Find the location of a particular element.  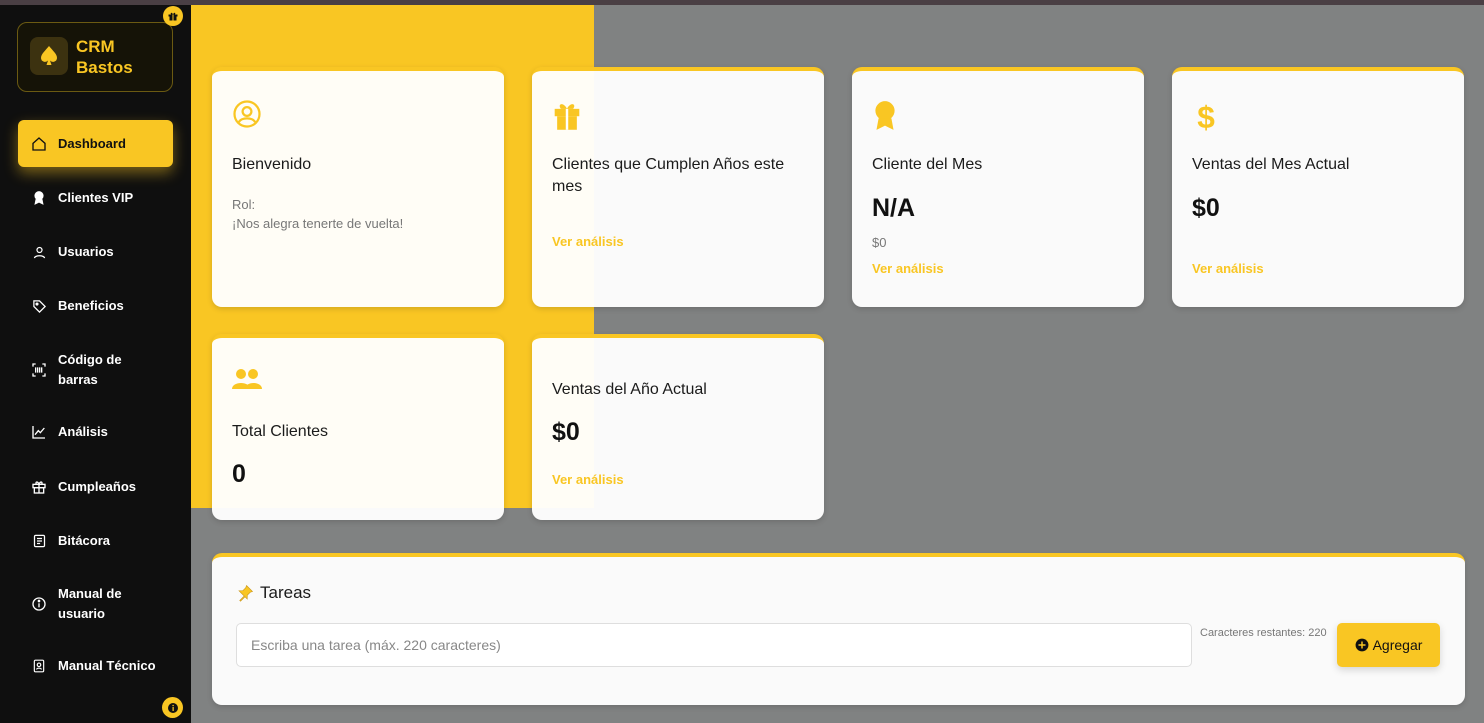

add-task-button: Agregar is located at coordinates (1388, 645).